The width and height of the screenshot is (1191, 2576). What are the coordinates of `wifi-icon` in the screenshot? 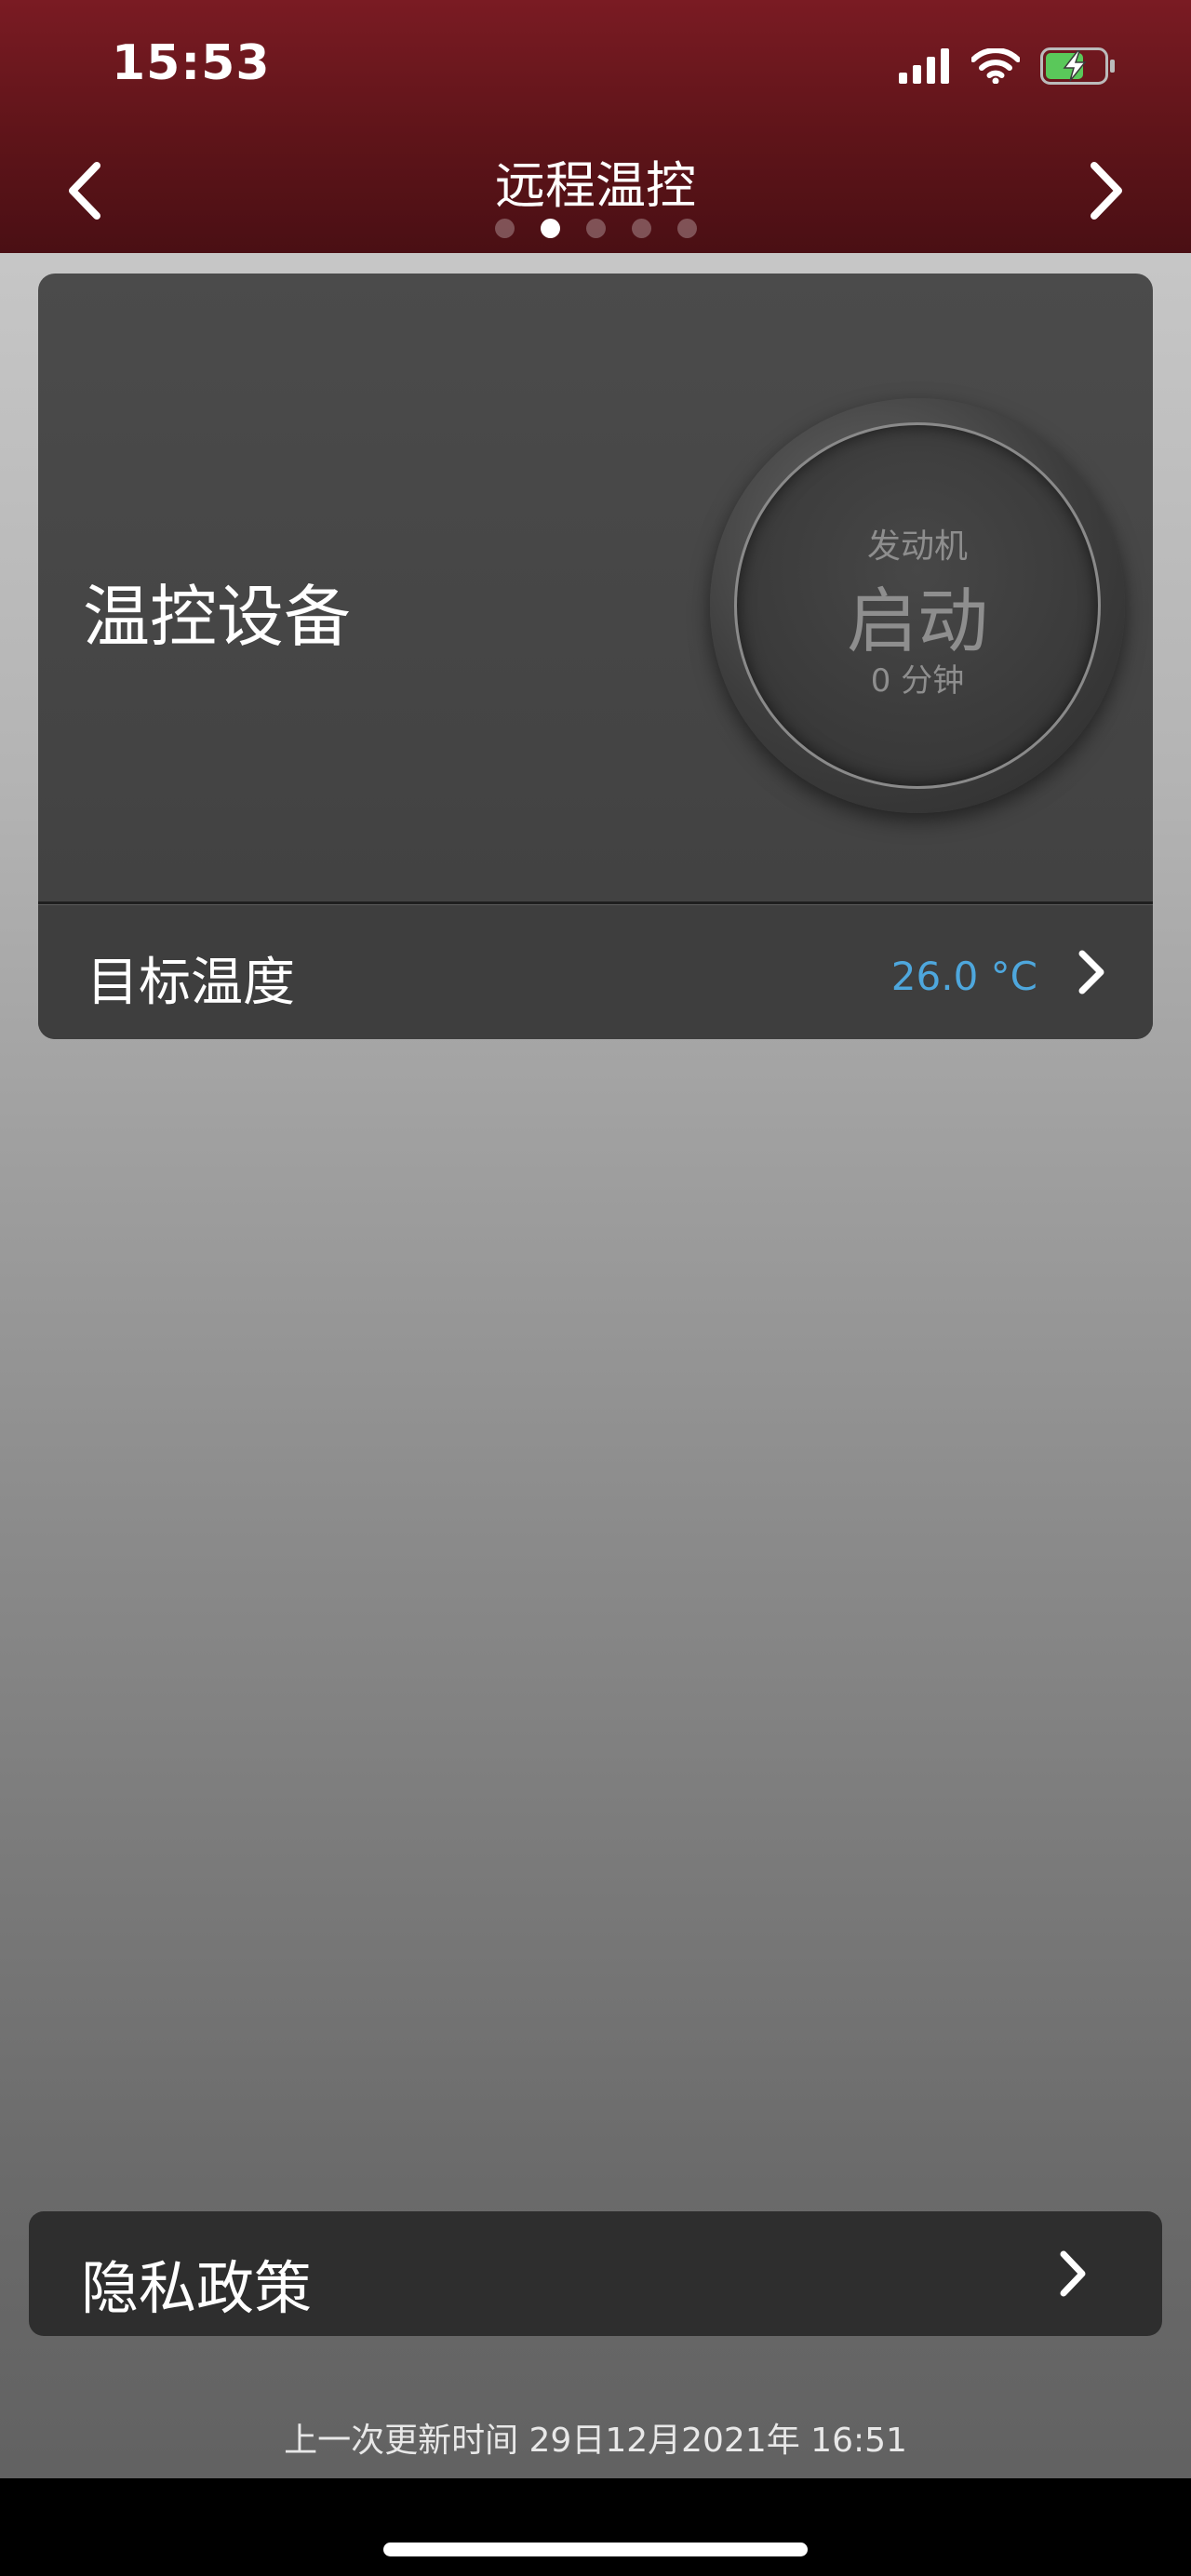 It's located at (995, 67).